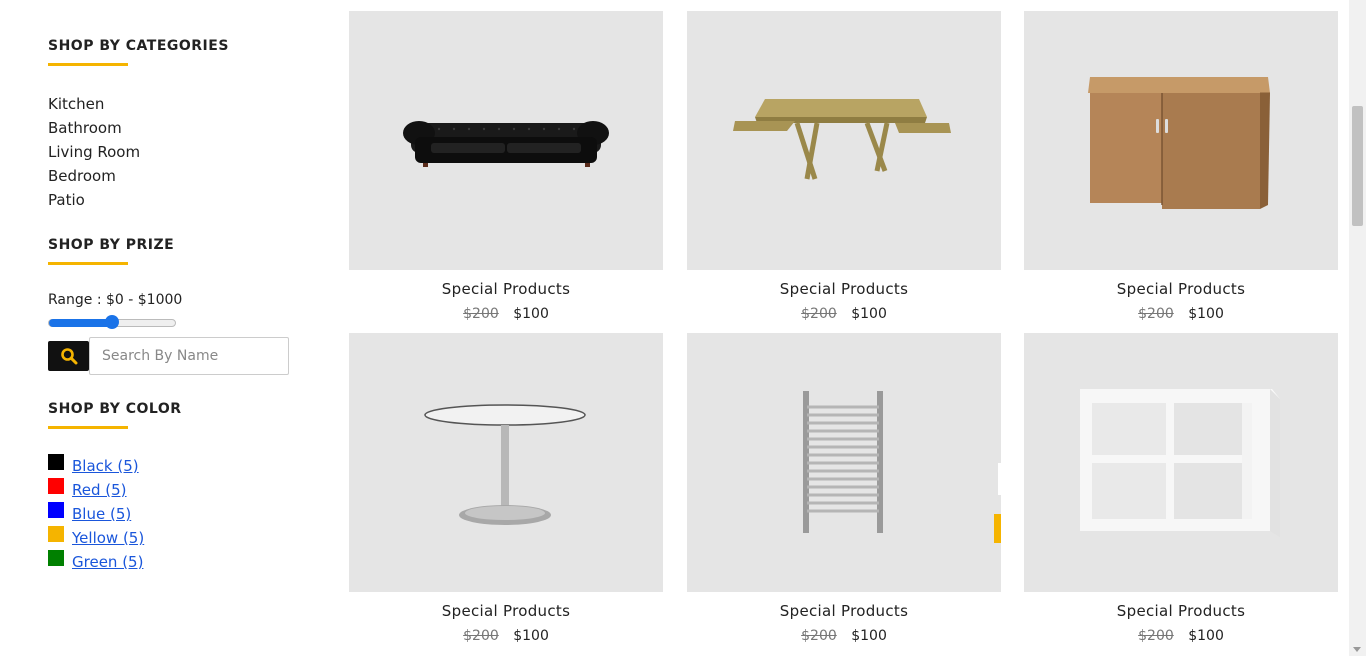  I want to click on search-button, so click(68, 356).